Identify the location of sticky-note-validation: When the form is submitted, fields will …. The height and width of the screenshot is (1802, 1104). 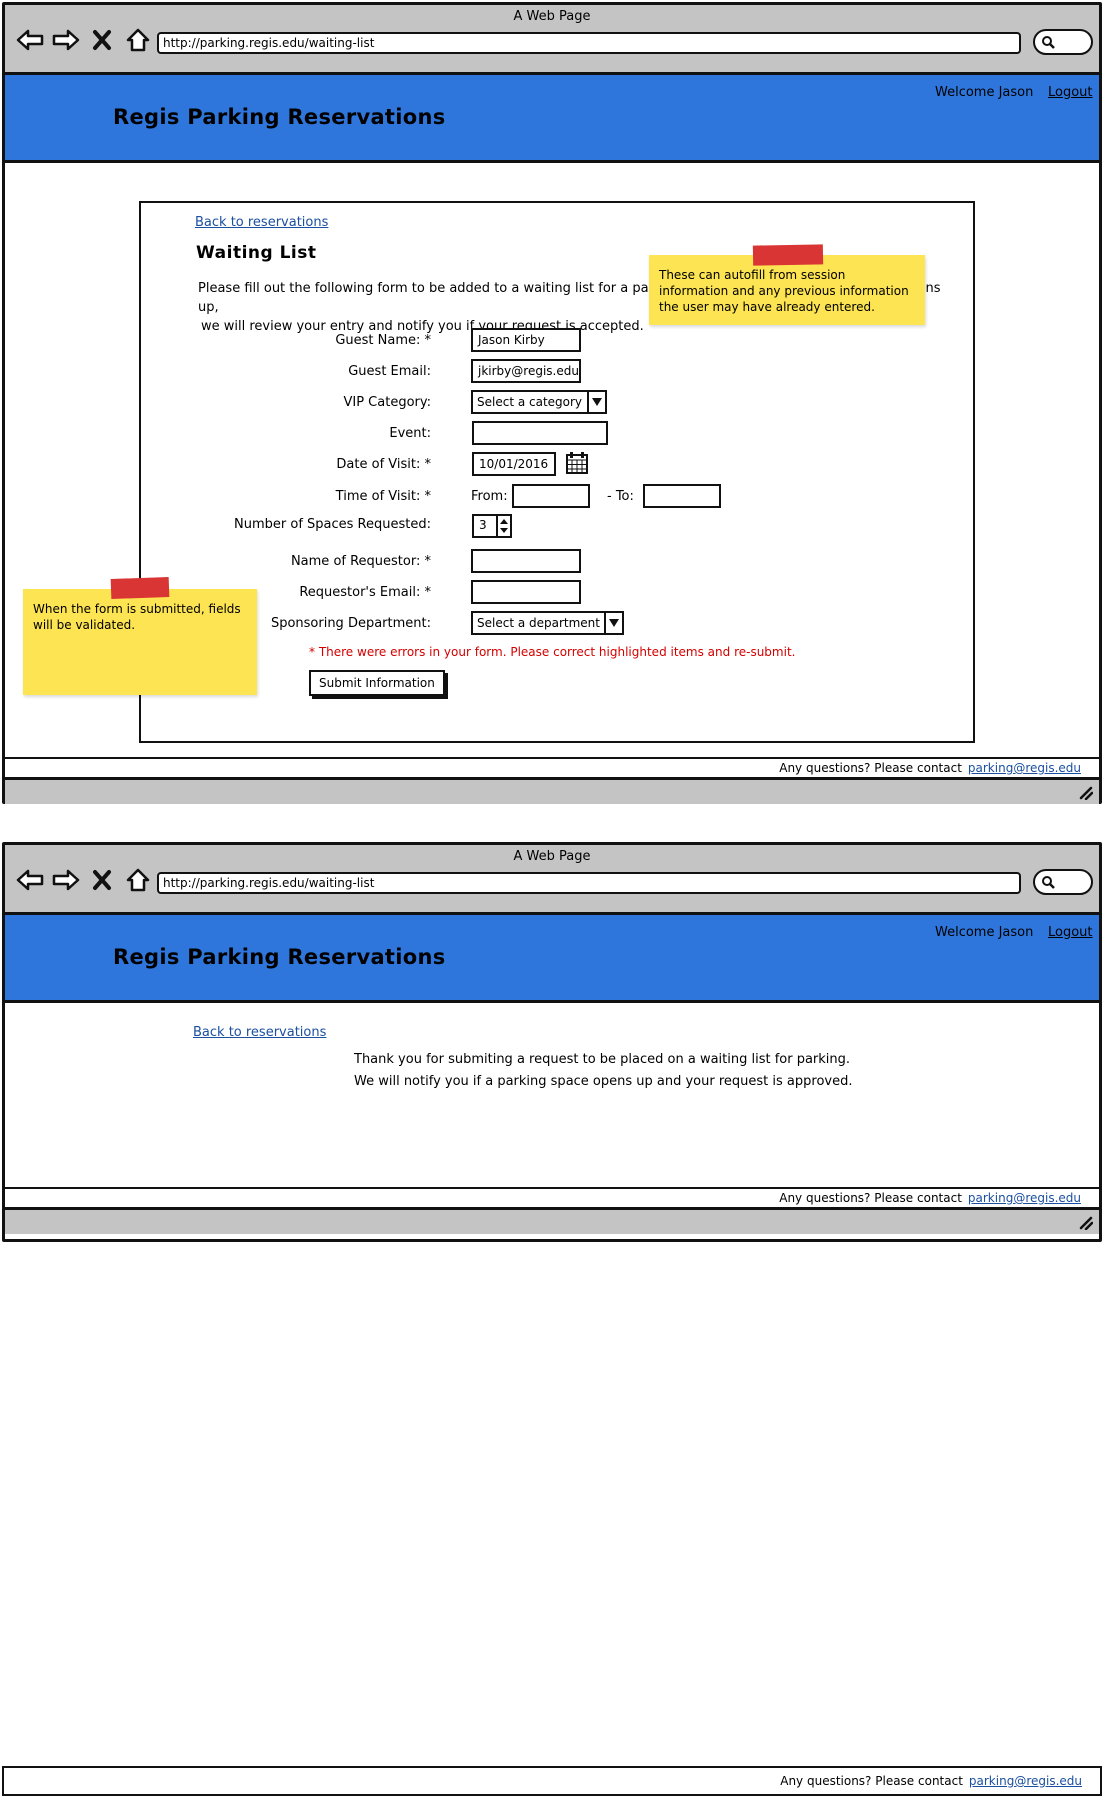
(140, 642).